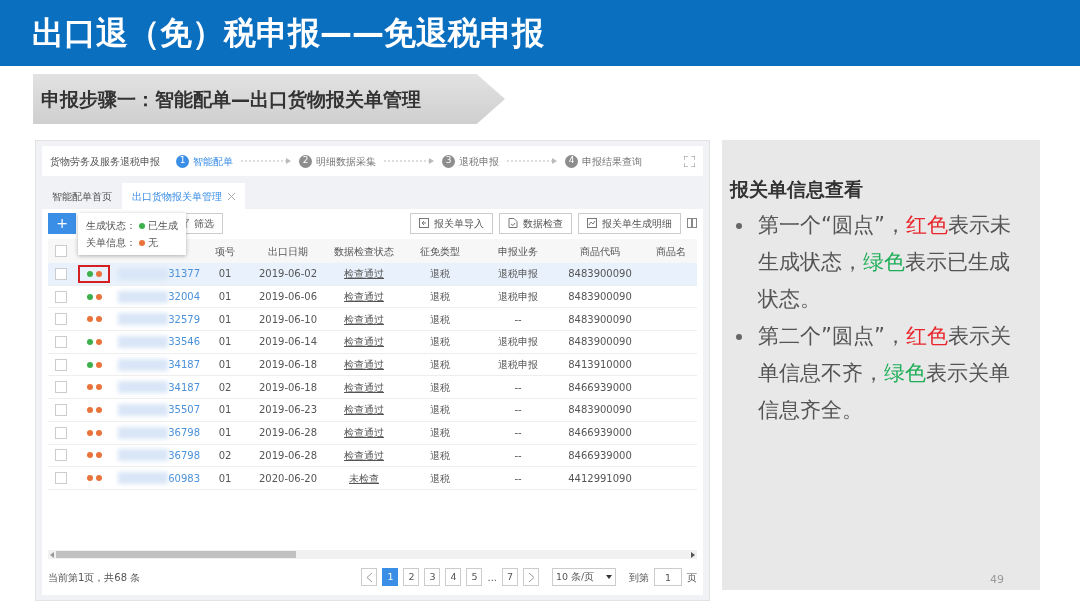 The image size is (1080, 601). I want to click on table-row: 34187 01 2019-06-18 检查通过 退税 退税申报 8413910000, so click(372, 365).